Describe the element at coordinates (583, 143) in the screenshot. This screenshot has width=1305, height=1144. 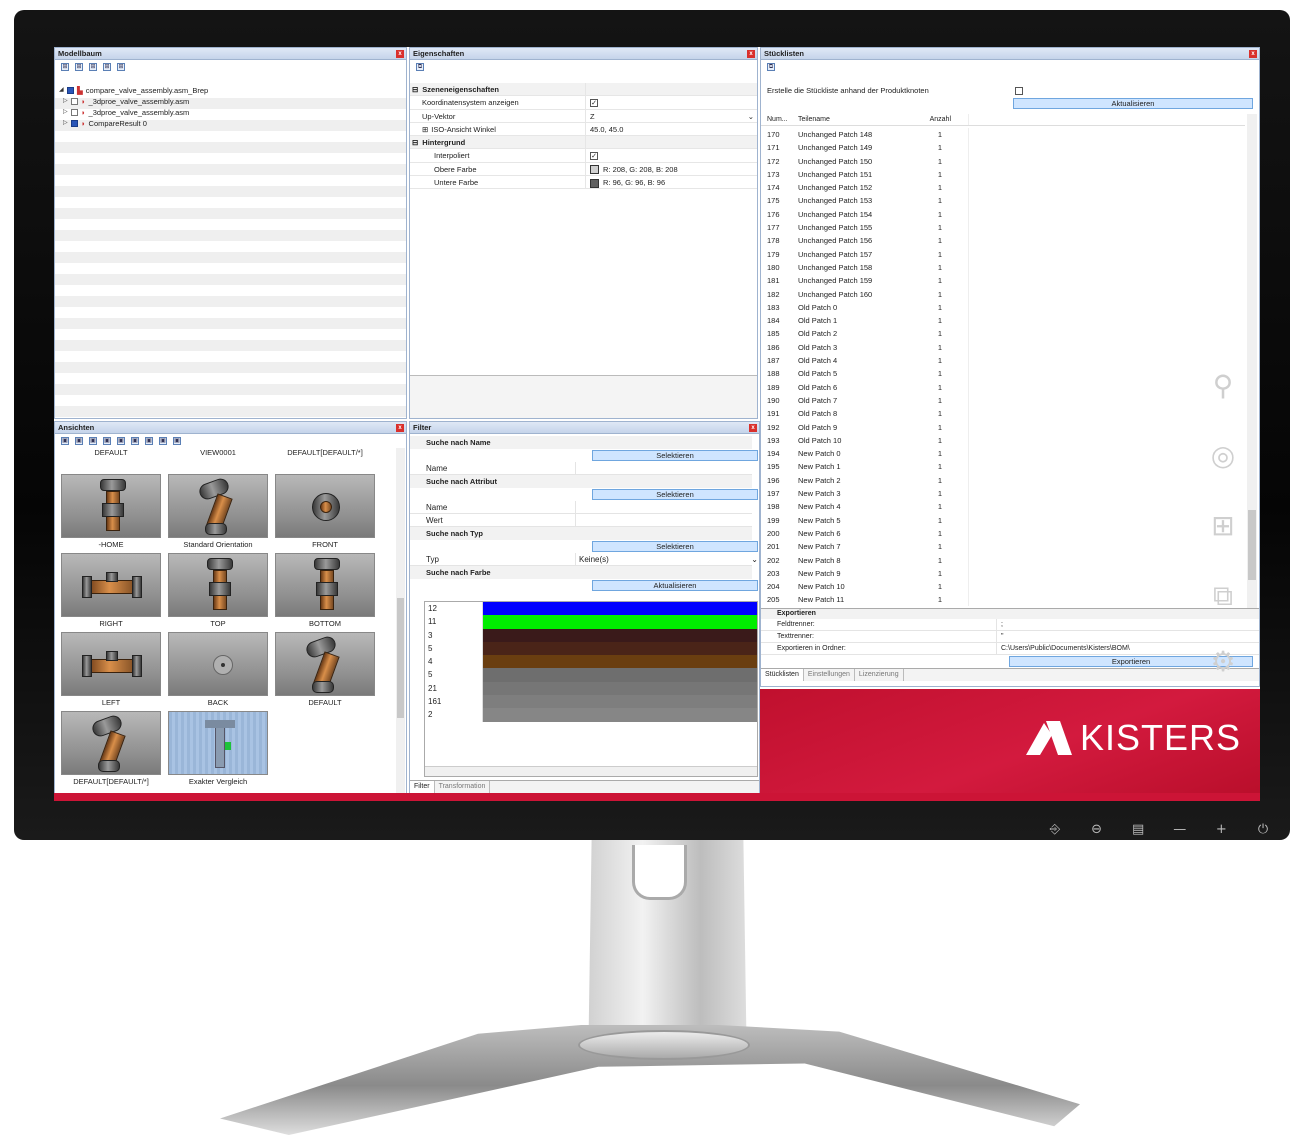
I see `property-row: ⊟ Hintergrund` at that location.